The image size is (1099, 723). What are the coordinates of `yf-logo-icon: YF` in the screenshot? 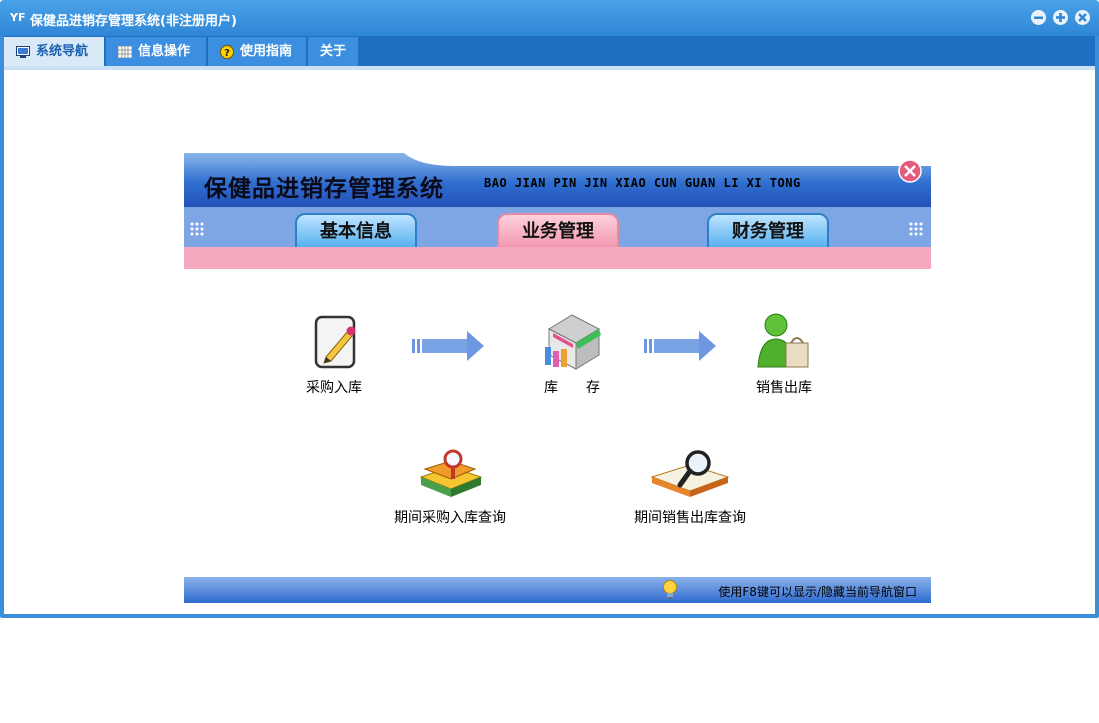 It's located at (18, 17).